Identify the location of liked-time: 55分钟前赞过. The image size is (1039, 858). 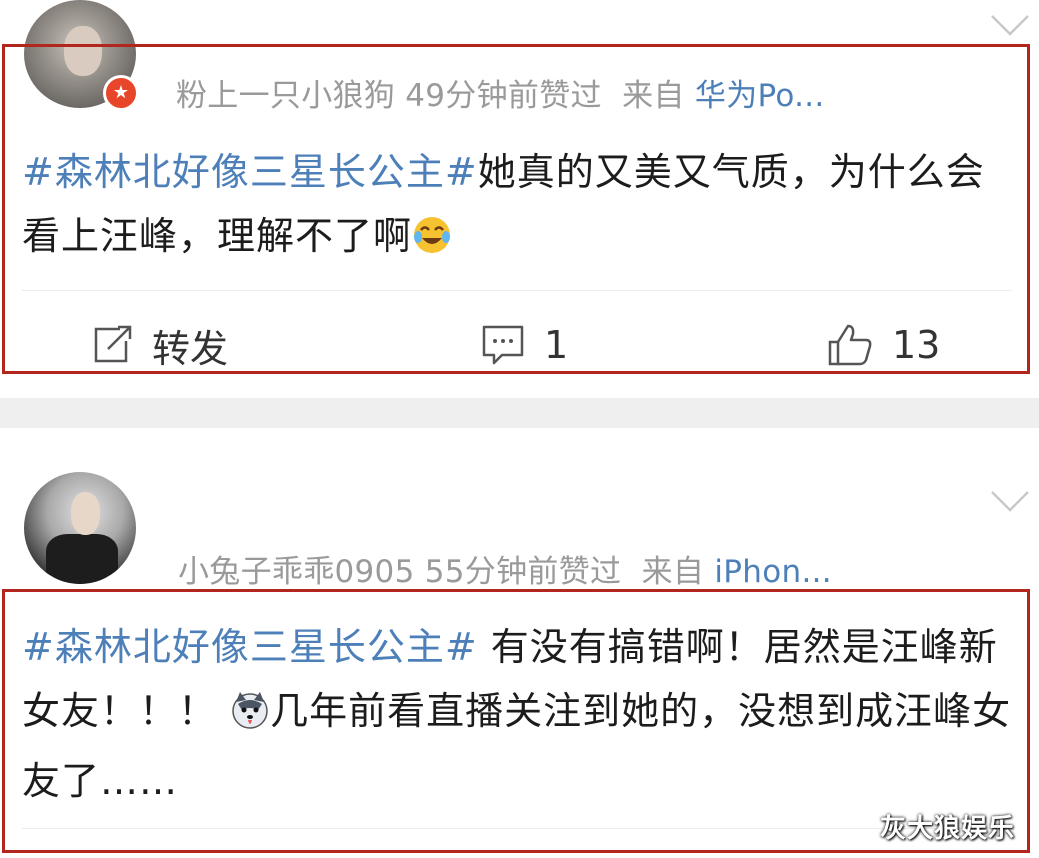
(523, 572).